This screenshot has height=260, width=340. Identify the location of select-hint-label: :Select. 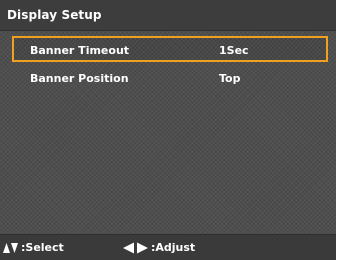
(42, 247).